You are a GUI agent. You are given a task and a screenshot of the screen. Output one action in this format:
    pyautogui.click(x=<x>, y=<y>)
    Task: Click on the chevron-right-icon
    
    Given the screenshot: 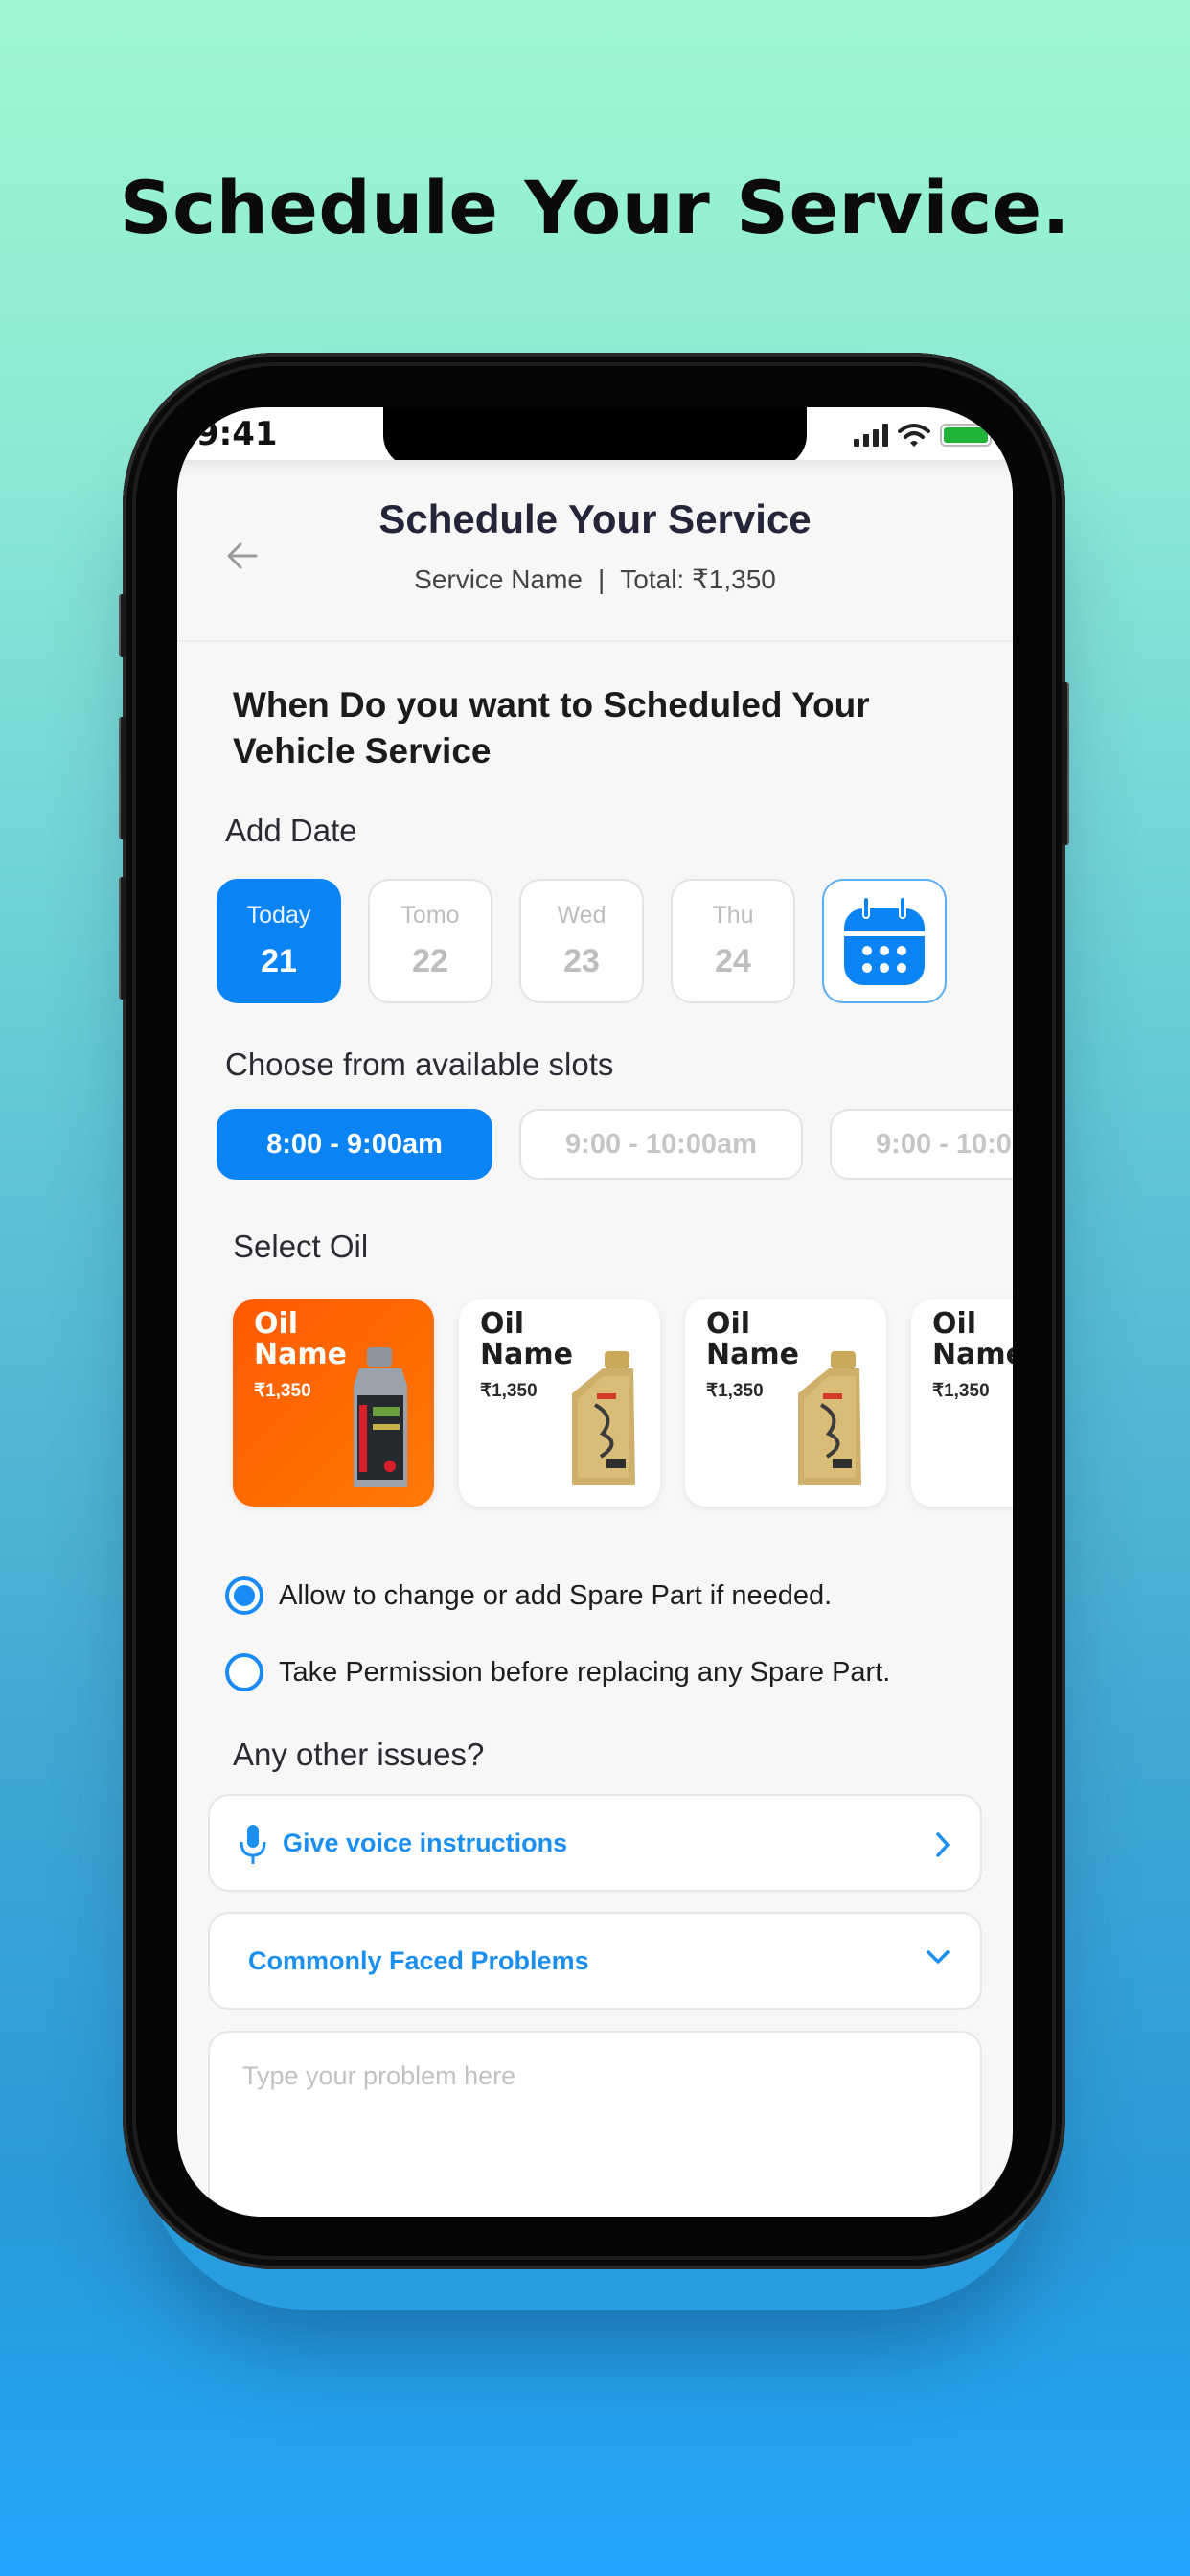 What is the action you would take?
    pyautogui.click(x=943, y=1844)
    